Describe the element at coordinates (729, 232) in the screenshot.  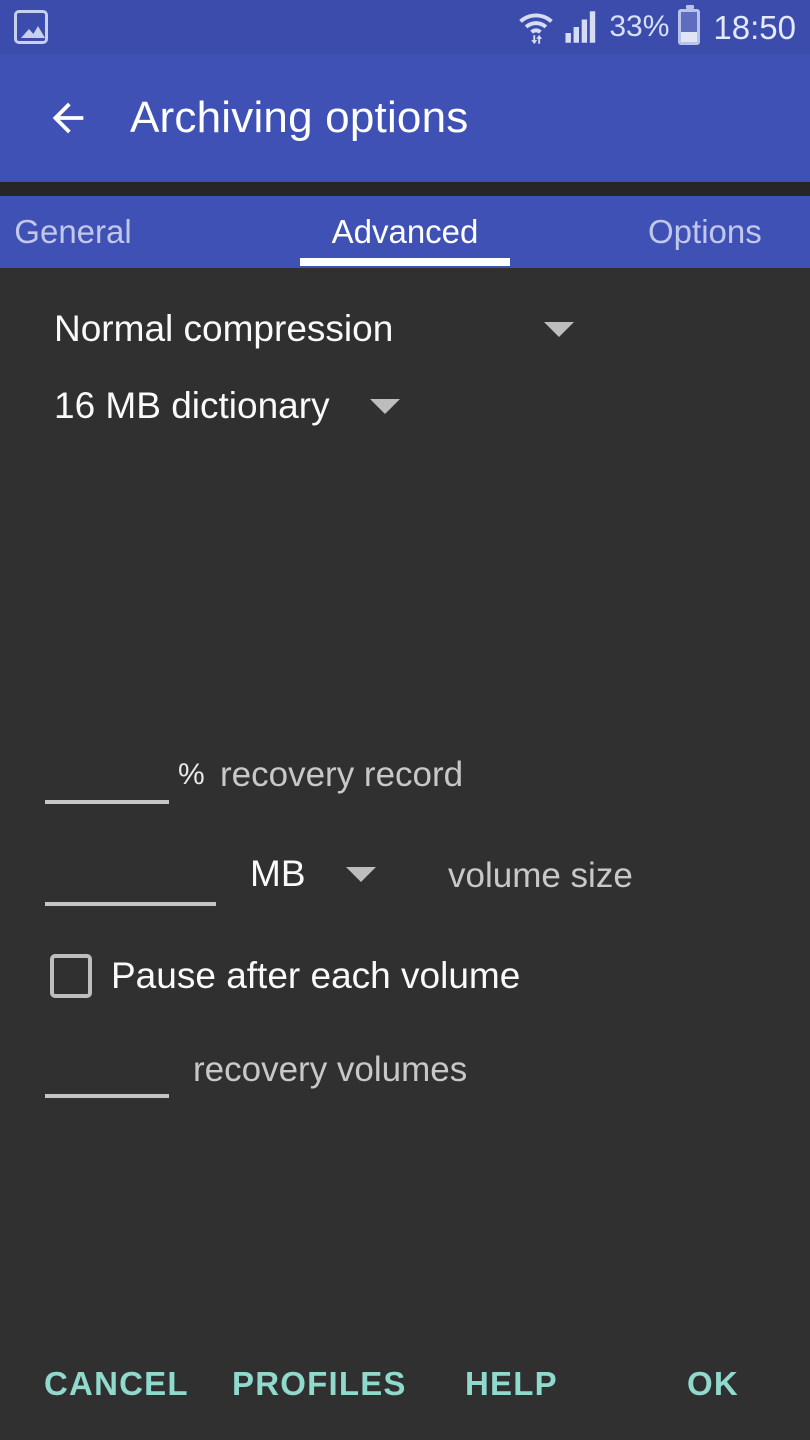
I see `tab-options: Options` at that location.